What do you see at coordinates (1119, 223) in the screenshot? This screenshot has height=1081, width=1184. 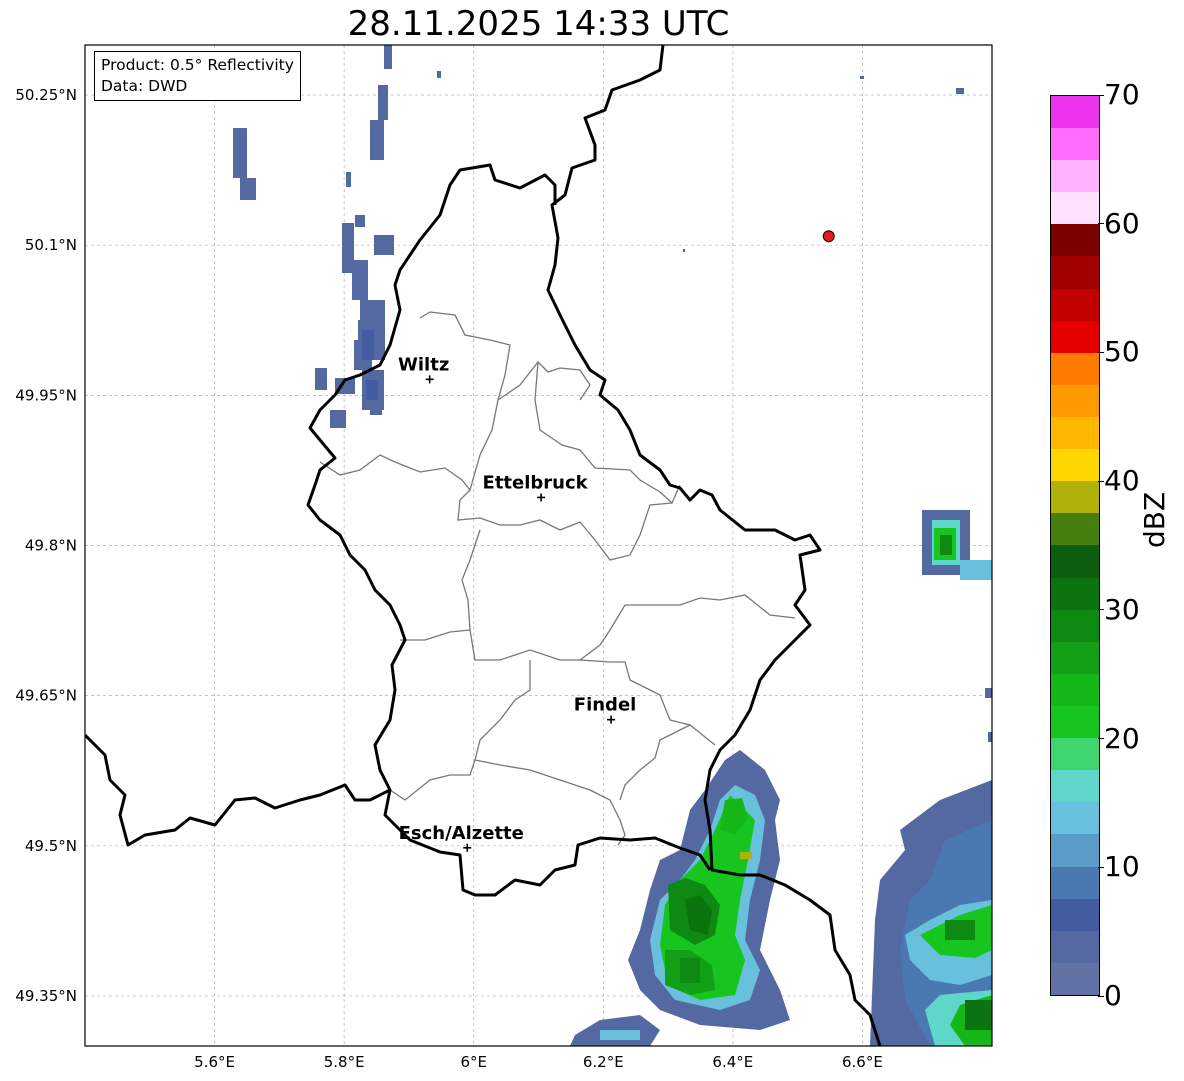 I see `colorbar-tick-label: 60` at bounding box center [1119, 223].